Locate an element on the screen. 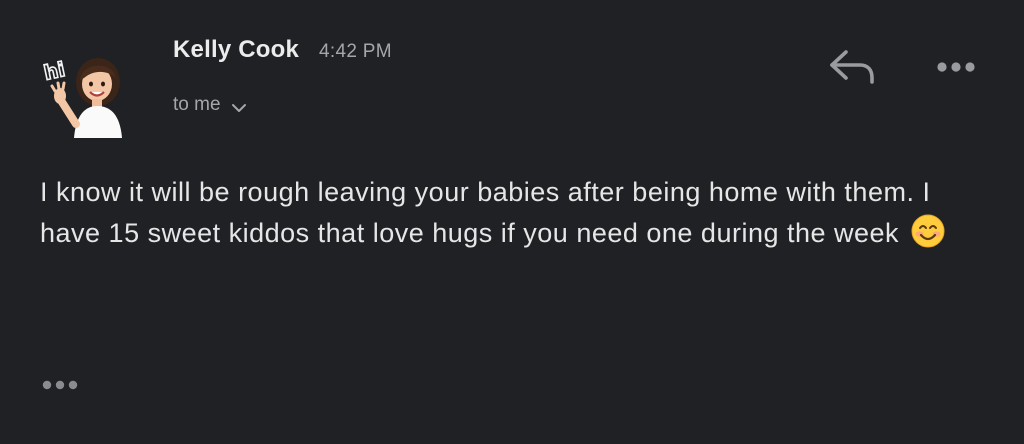 This screenshot has width=1024, height=444. ellipsis-icon is located at coordinates (60, 385).